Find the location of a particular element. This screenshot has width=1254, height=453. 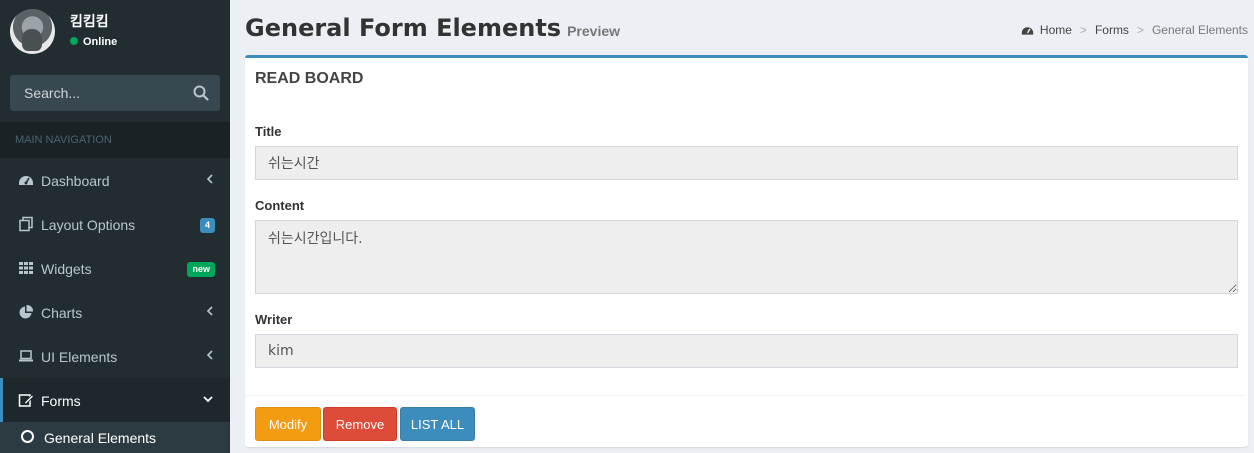

search-icon is located at coordinates (201, 93).